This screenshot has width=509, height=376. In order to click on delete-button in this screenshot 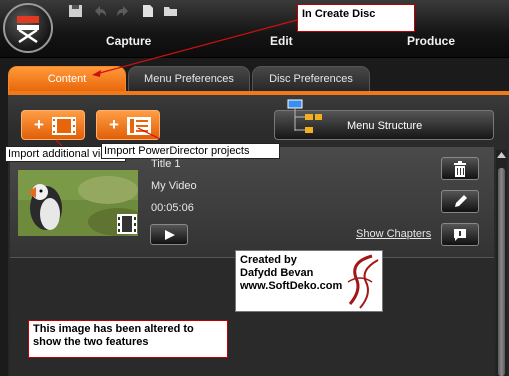, I will do `click(460, 168)`.